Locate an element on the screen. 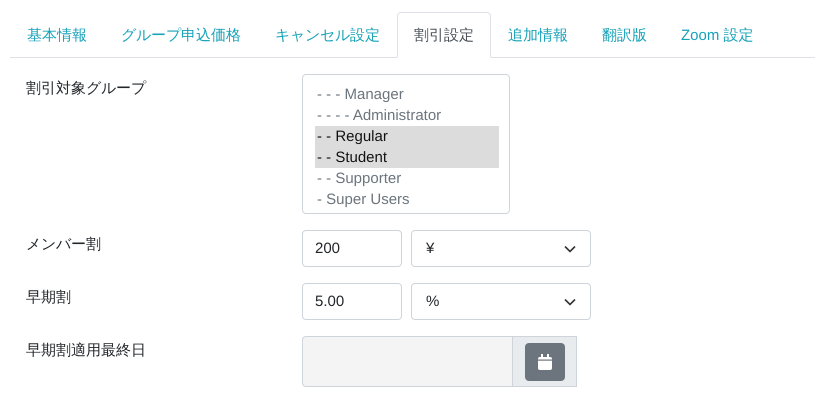 The height and width of the screenshot is (410, 815). listbox-option: - - Supporter is located at coordinates (407, 178).